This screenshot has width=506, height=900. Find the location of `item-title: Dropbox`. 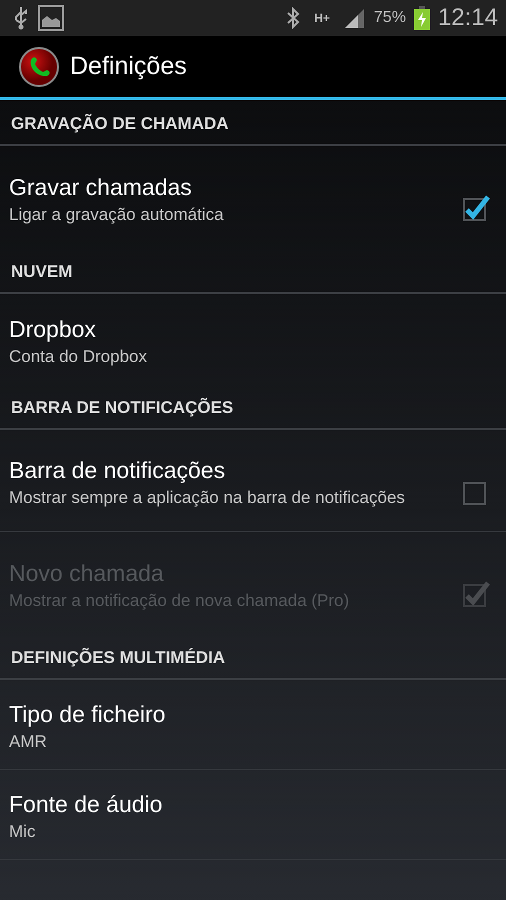

item-title: Dropbox is located at coordinates (53, 329).